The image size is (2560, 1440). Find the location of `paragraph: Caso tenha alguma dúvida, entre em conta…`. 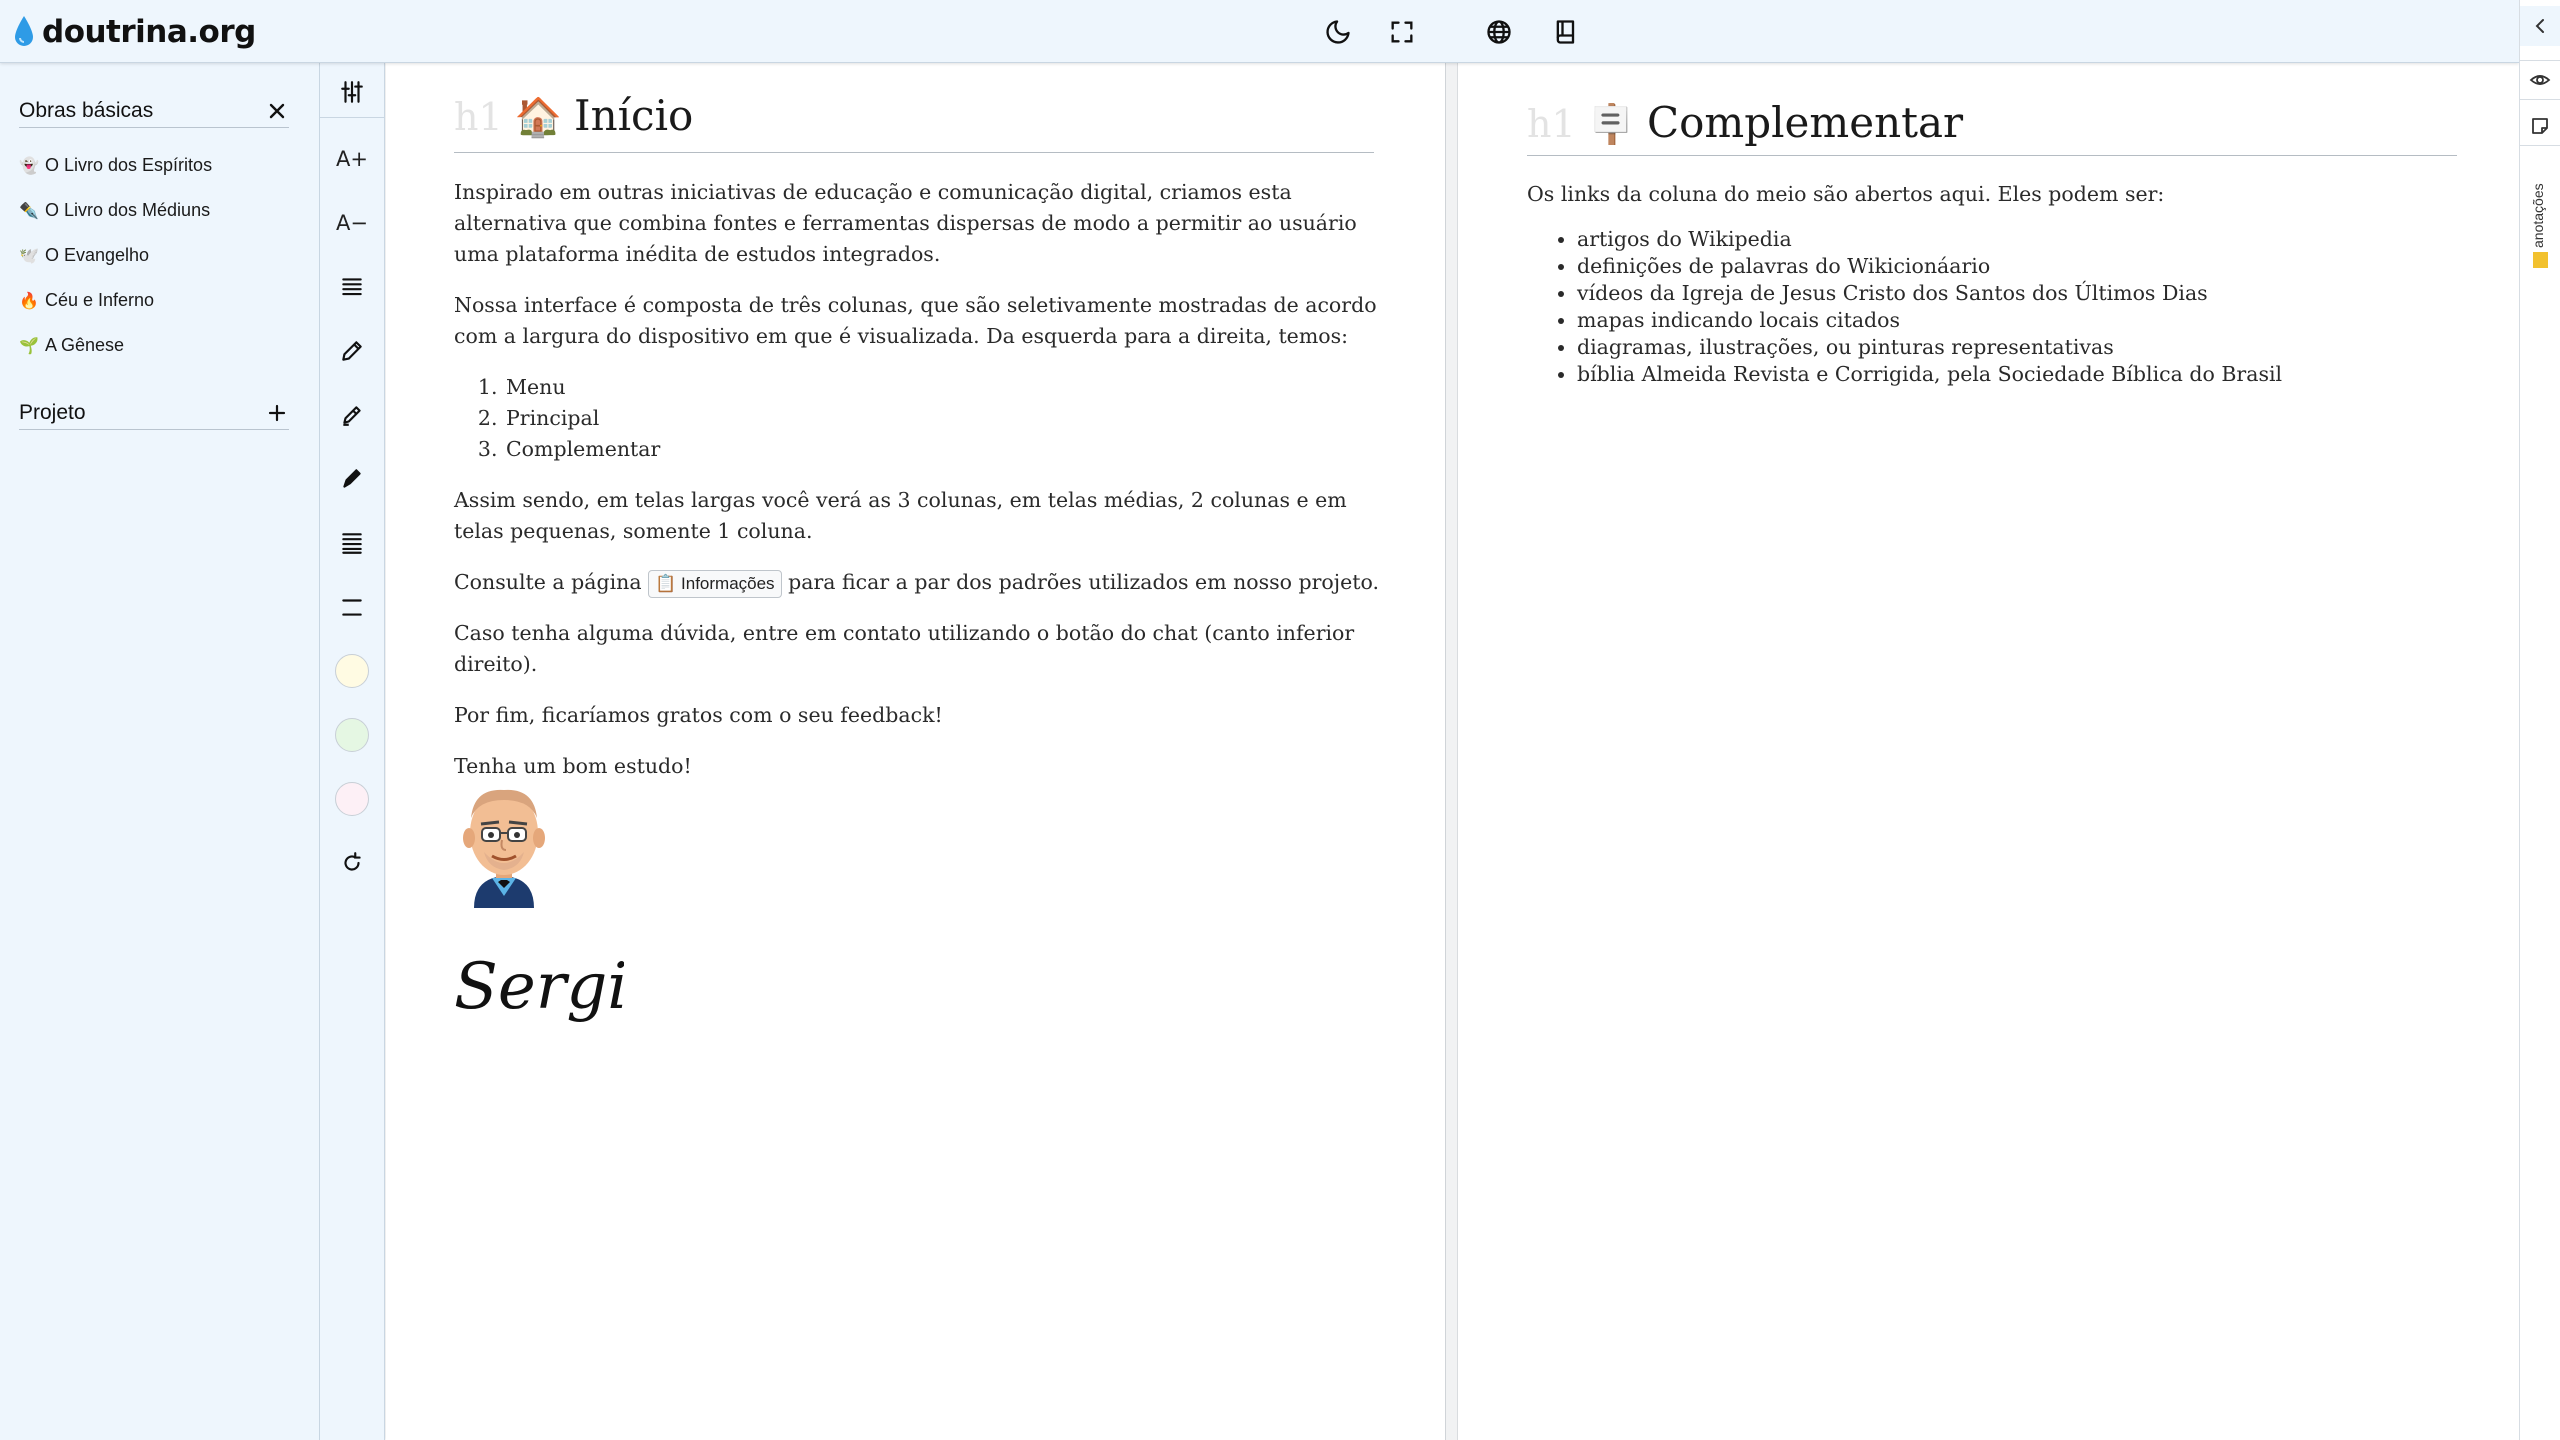

paragraph: Caso tenha alguma dúvida, entre em conta… is located at coordinates (904, 648).